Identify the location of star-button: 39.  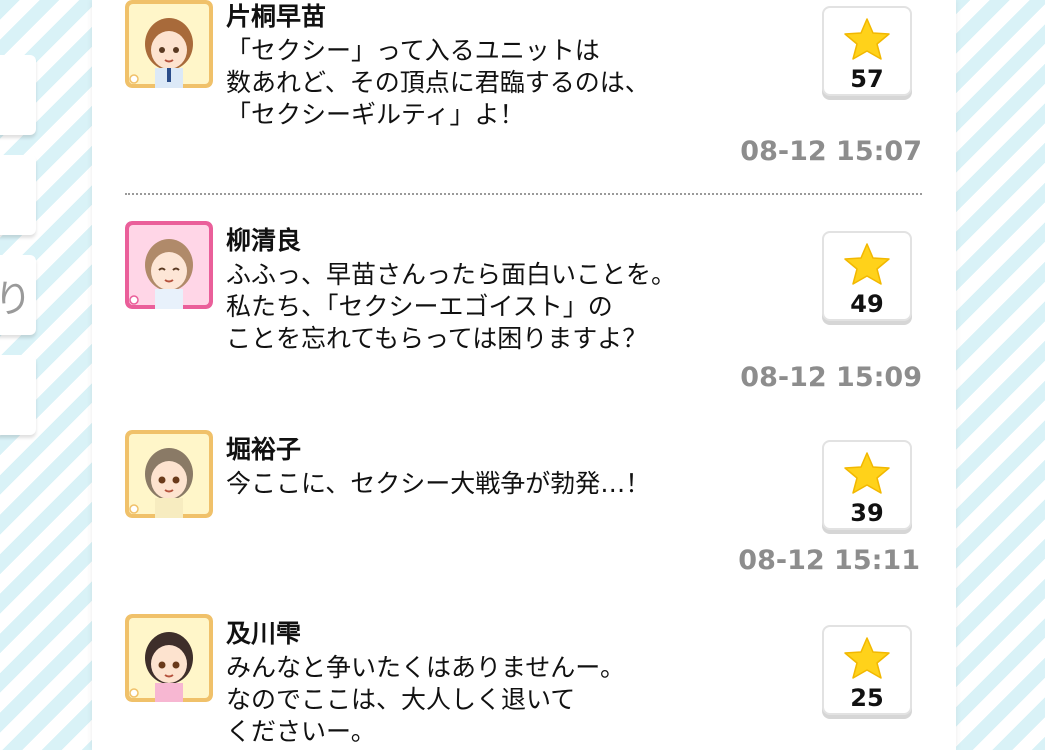
(867, 485).